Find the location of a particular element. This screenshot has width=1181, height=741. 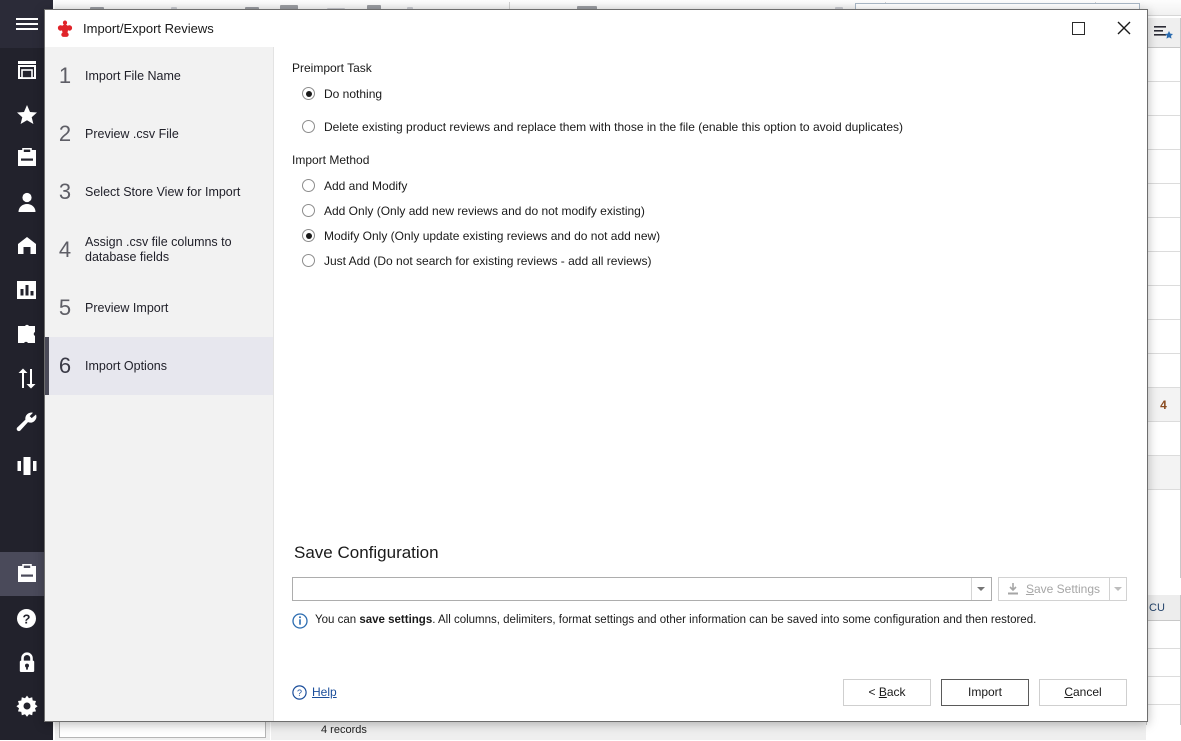

step-label: Import Options is located at coordinates (126, 366).